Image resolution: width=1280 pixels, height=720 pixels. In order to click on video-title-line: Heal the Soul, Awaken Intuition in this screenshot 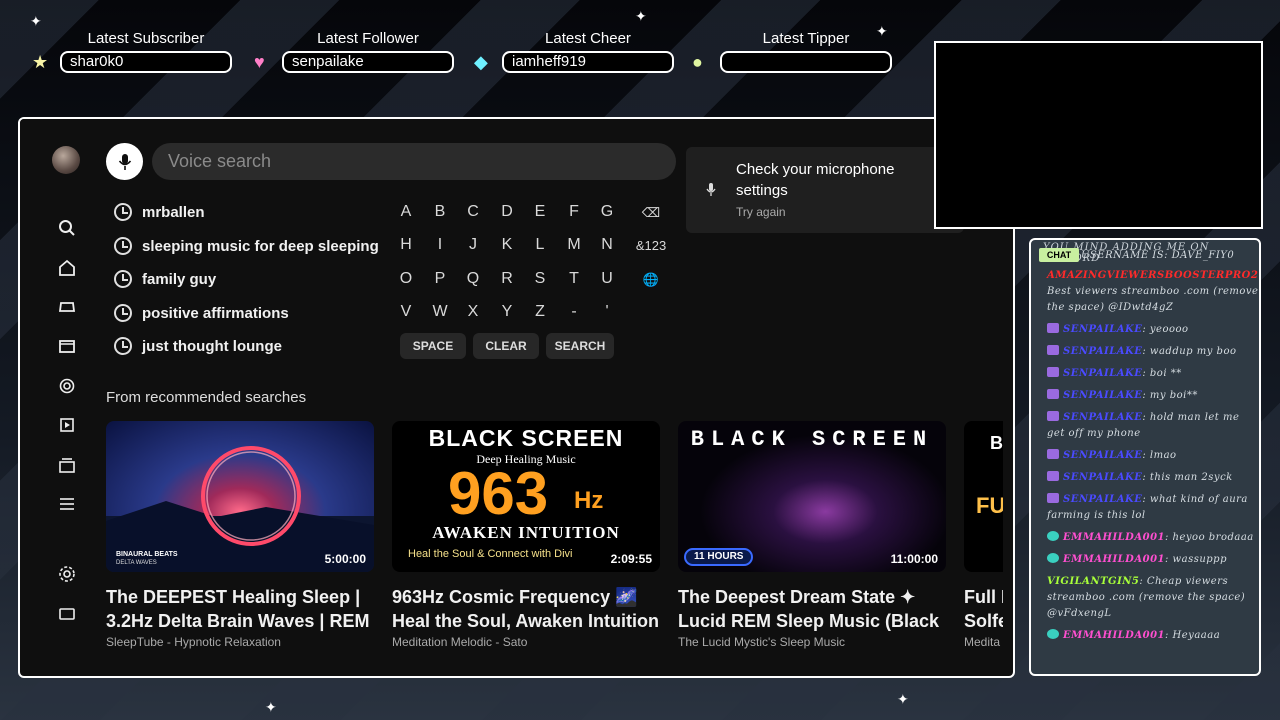, I will do `click(526, 621)`.